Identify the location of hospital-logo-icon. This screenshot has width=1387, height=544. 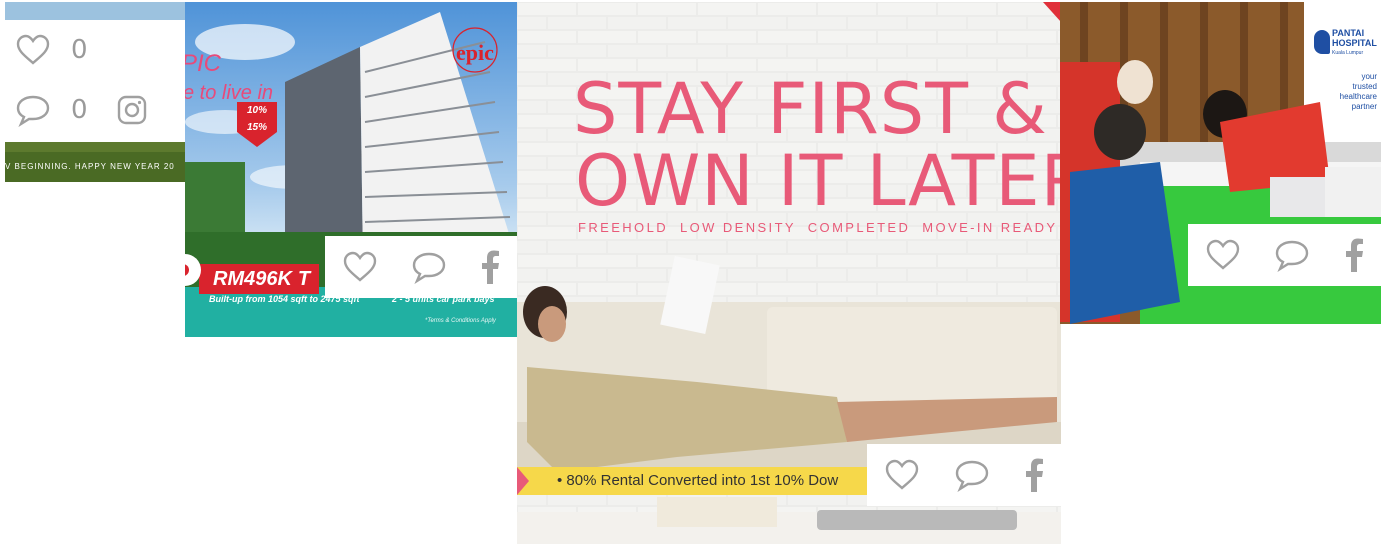
(1322, 42).